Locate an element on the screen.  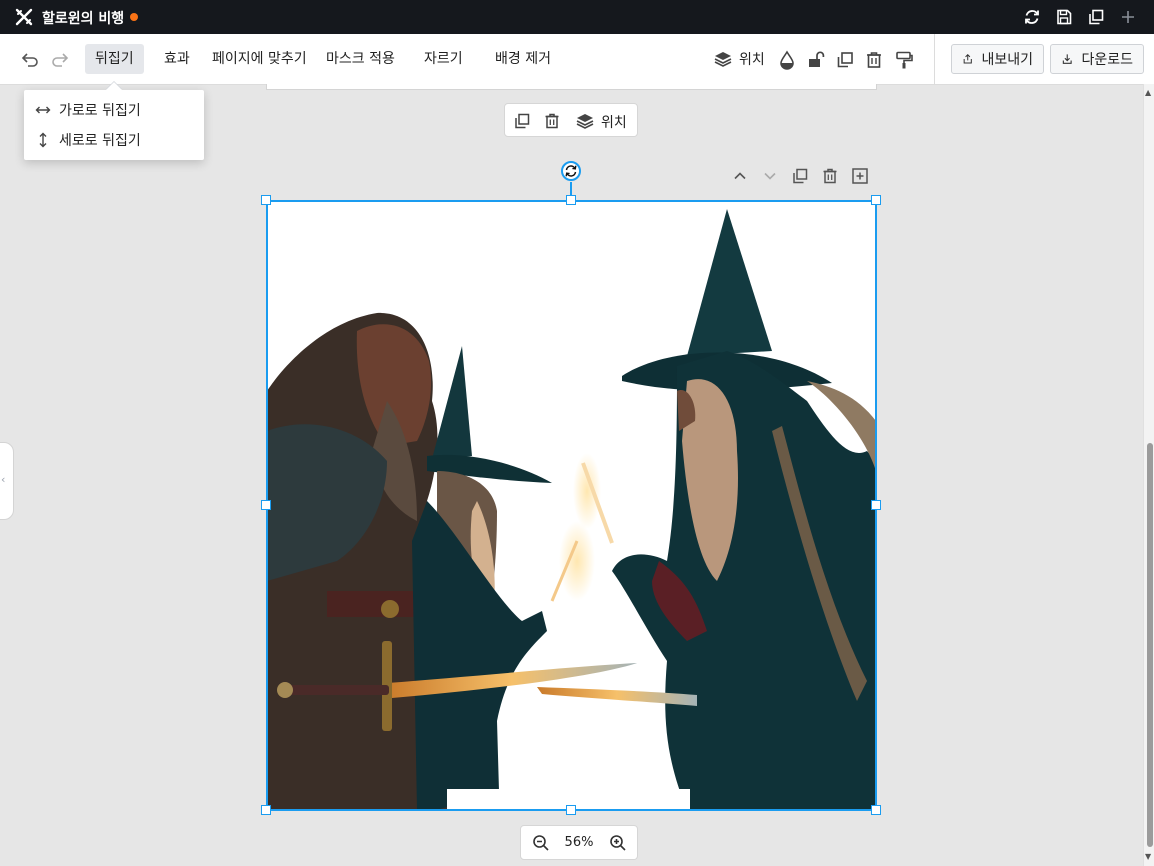
resize-handle-top is located at coordinates (571, 200).